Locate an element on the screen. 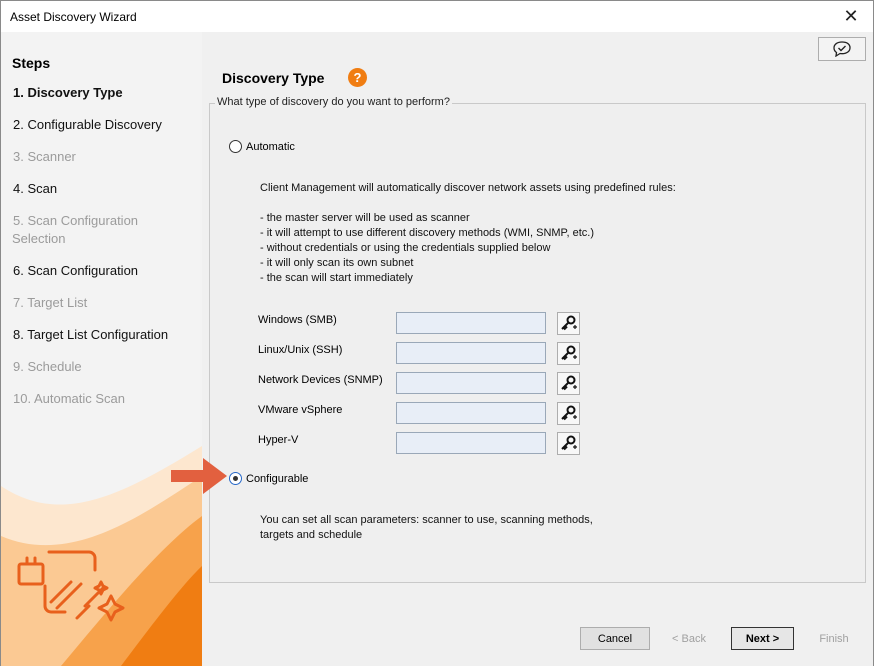 The image size is (874, 666). linux-key-button is located at coordinates (568, 353).